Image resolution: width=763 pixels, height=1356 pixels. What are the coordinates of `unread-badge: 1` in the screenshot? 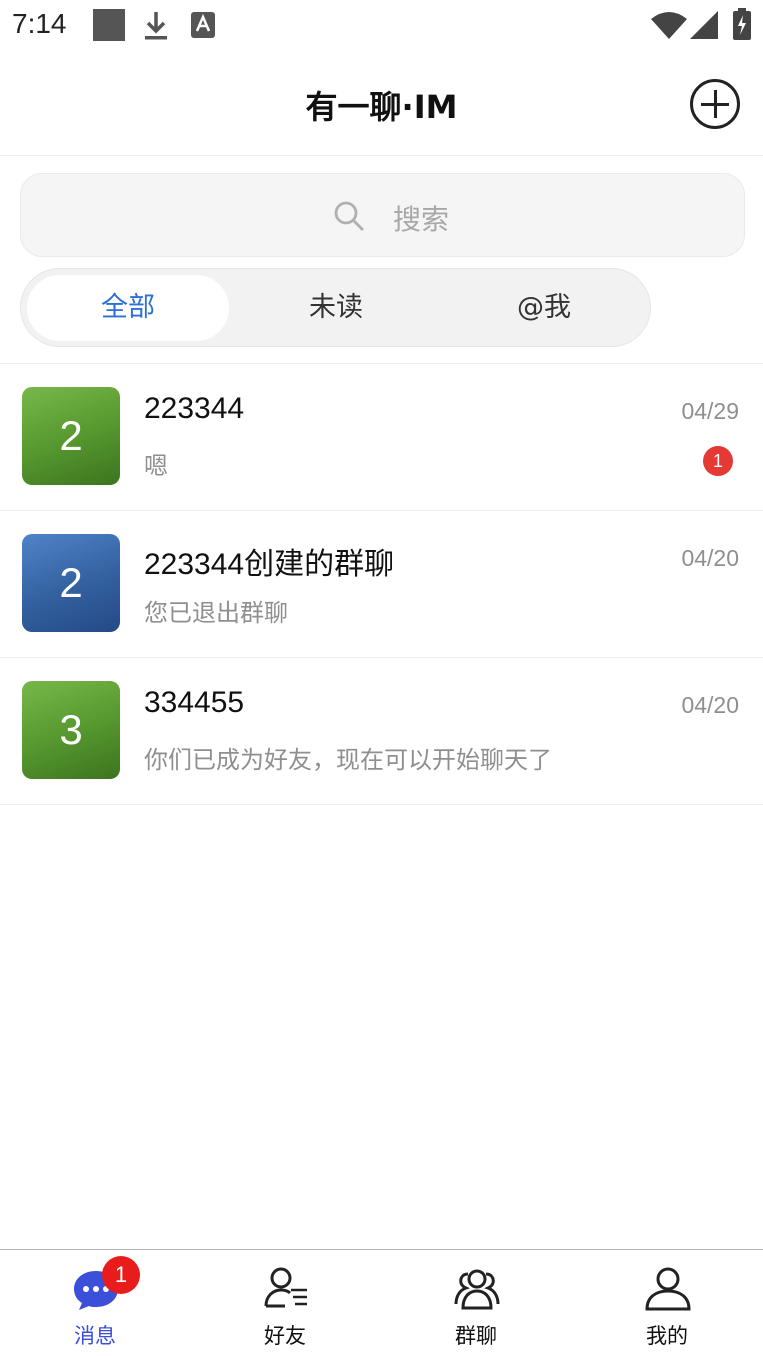 It's located at (718, 461).